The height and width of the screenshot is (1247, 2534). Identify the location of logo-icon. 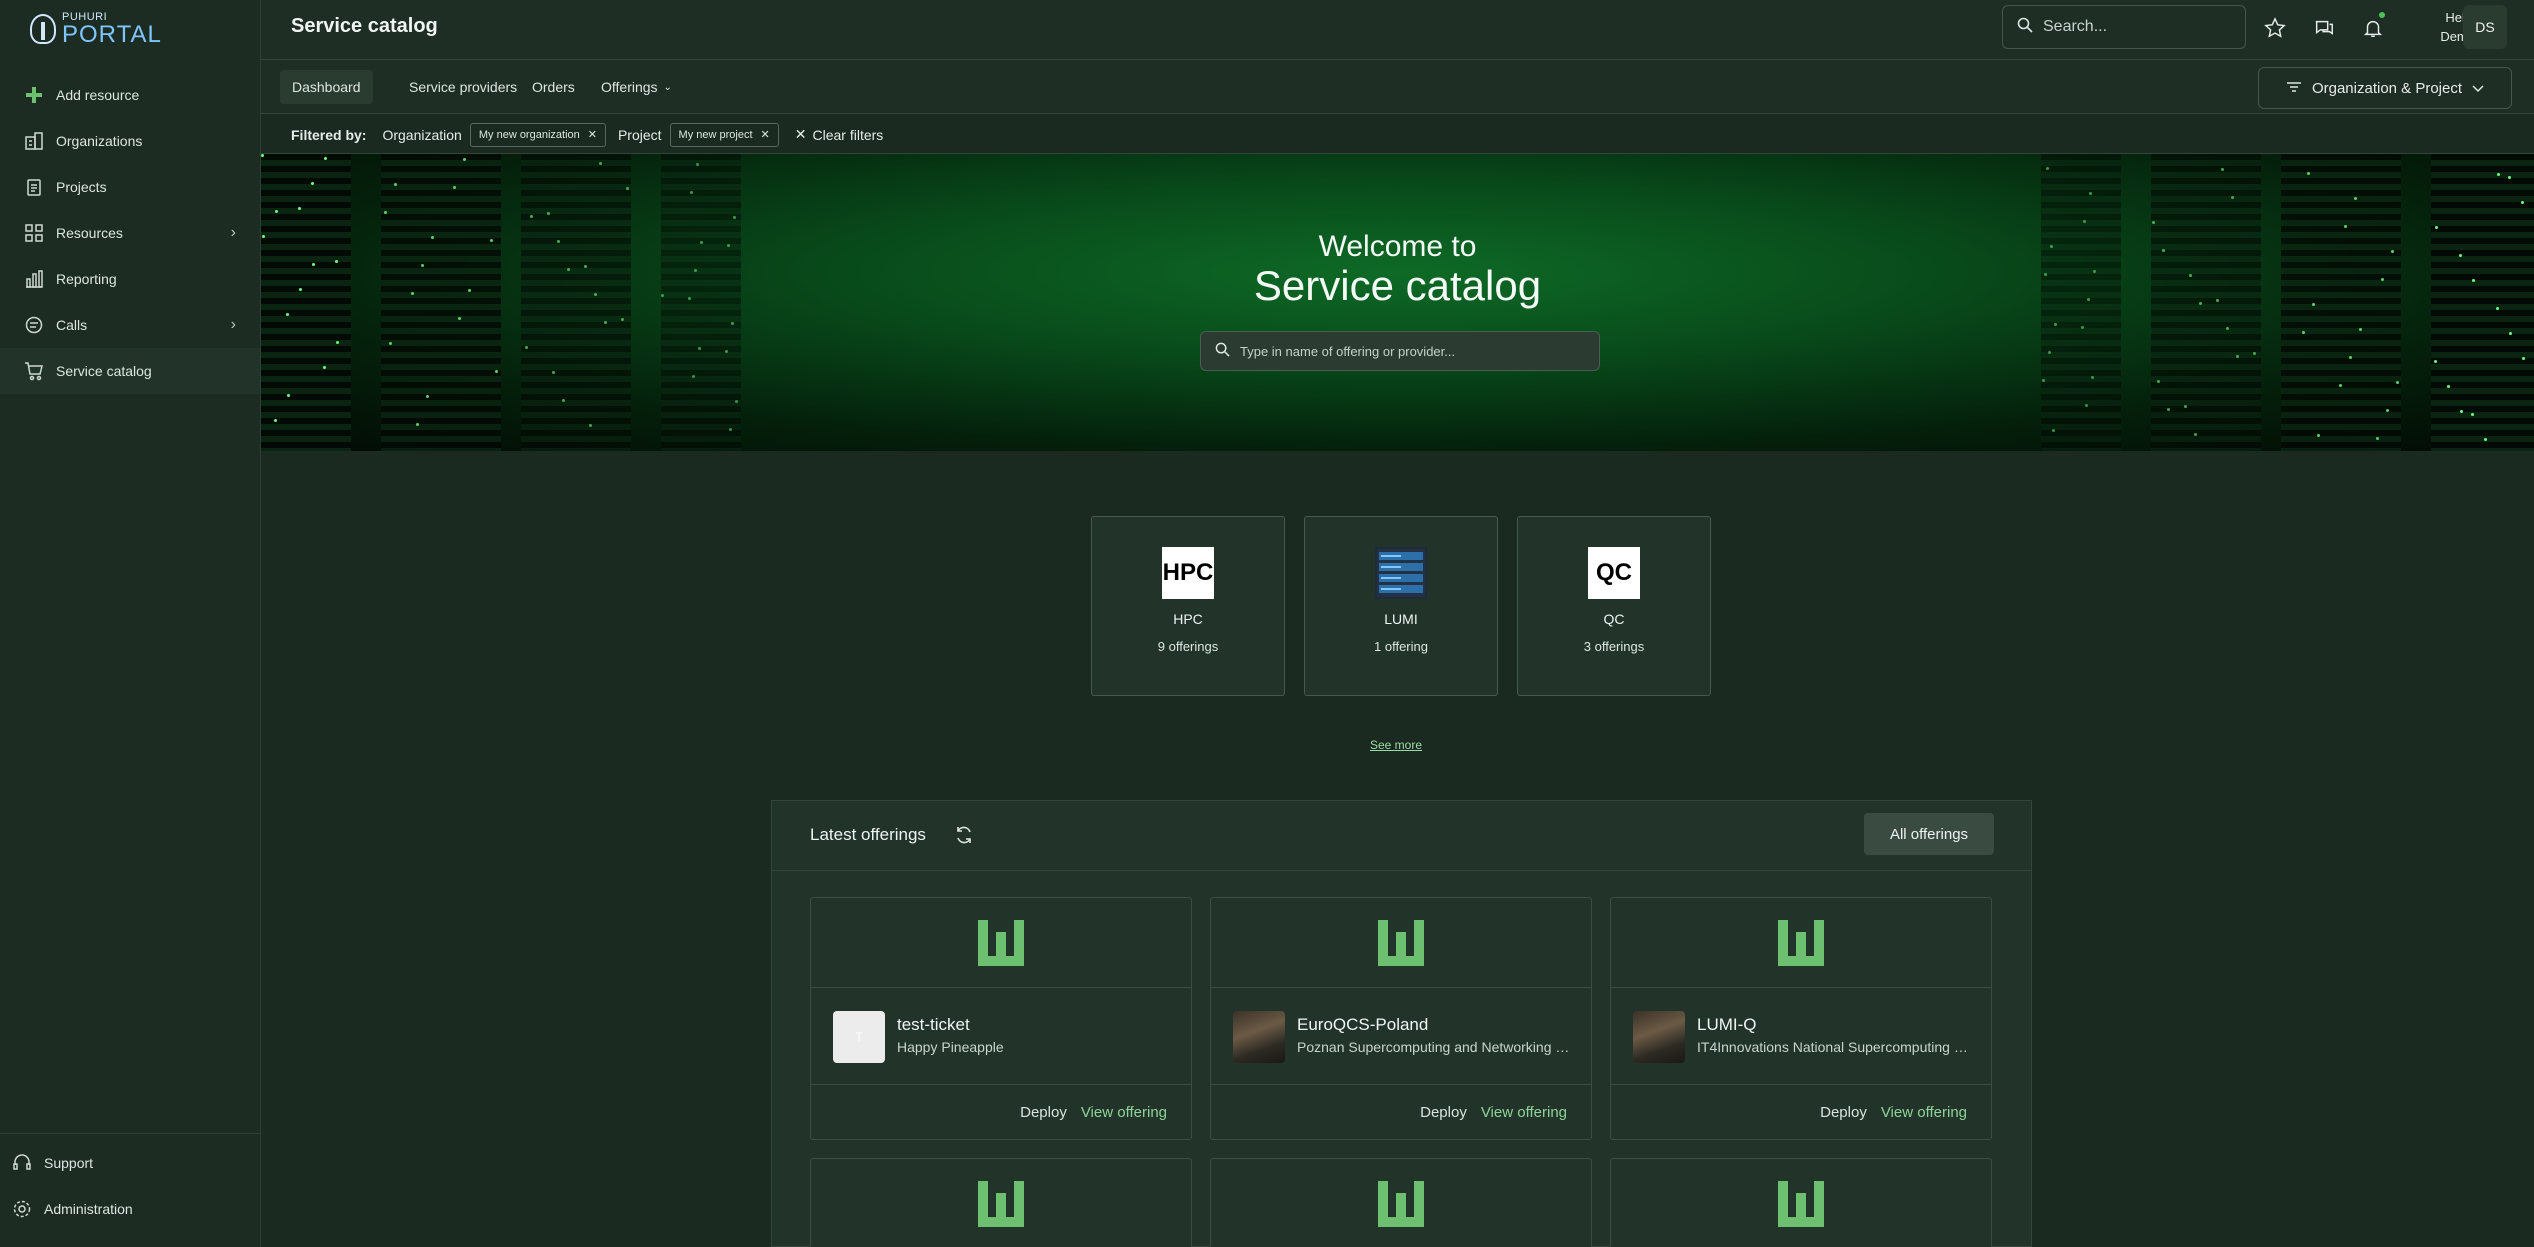
(43, 29).